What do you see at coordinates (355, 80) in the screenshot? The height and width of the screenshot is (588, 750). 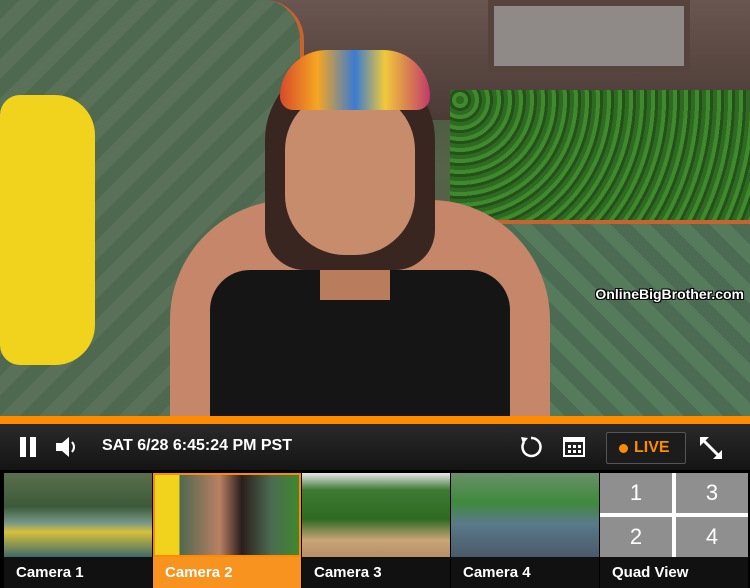 I see `figure-headband` at bounding box center [355, 80].